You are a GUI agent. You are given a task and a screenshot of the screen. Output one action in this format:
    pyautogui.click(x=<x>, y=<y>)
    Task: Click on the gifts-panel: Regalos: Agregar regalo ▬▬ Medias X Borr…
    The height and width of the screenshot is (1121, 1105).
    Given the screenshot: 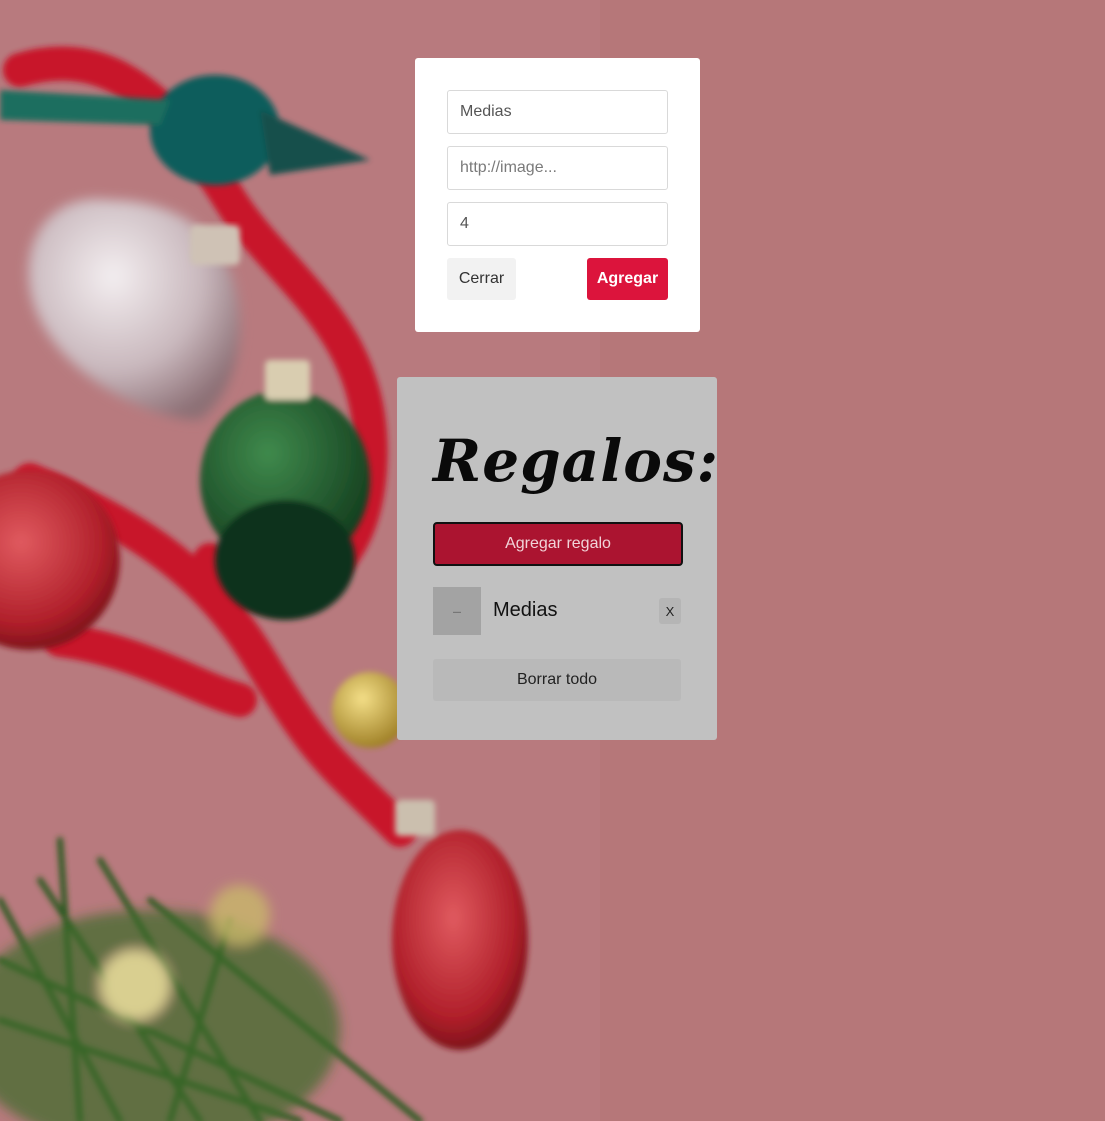 What is the action you would take?
    pyautogui.click(x=558, y=558)
    